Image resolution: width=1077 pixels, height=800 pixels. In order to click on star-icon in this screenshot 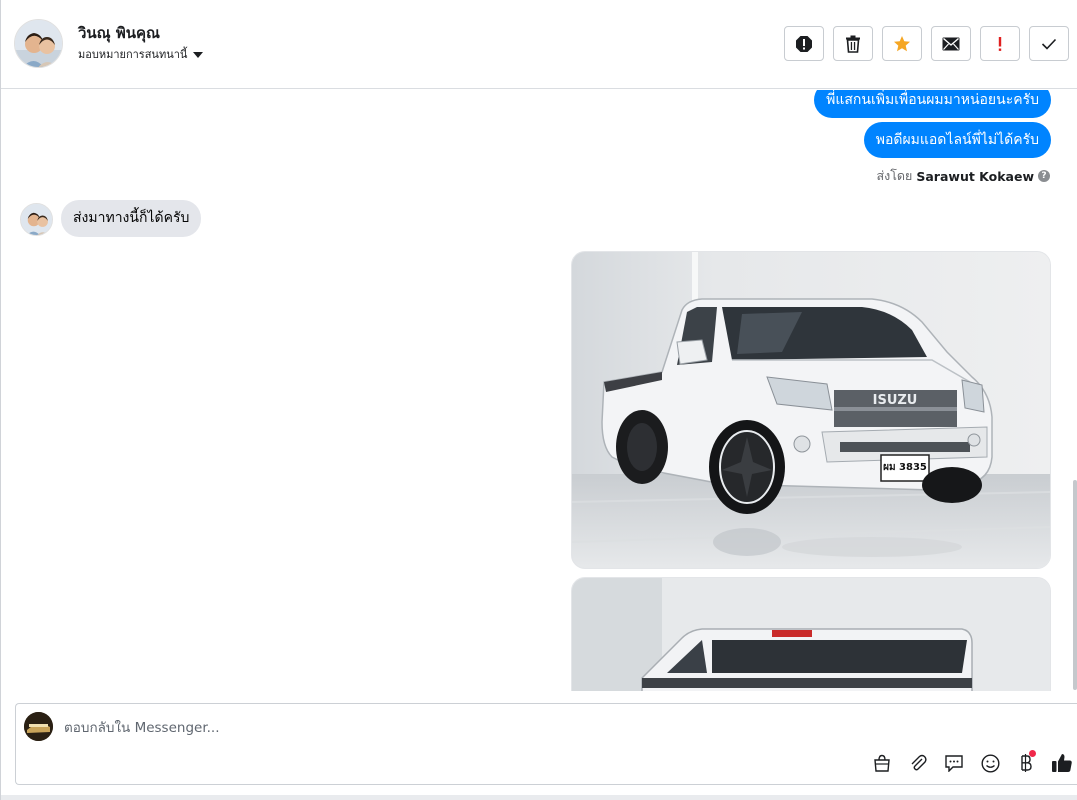, I will do `click(902, 43)`.